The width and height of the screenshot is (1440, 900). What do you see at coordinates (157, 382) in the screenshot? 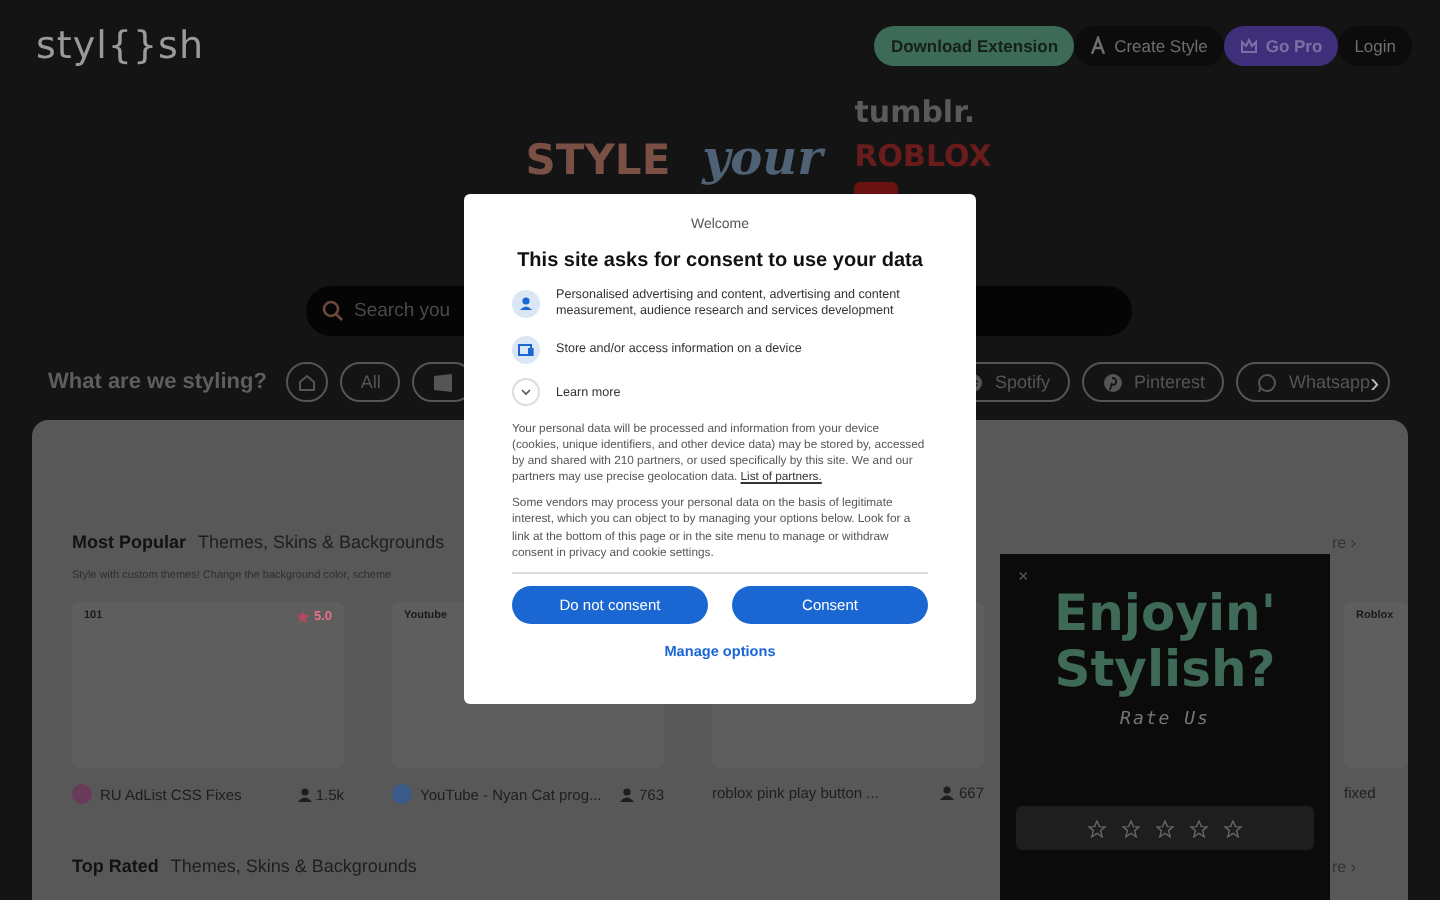
I see `section-title: What are we styling?` at bounding box center [157, 382].